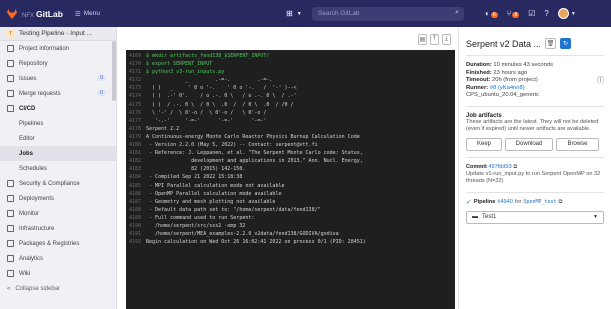 Image resolution: width=611 pixels, height=309 pixels. Describe the element at coordinates (42, 14) in the screenshot. I see `brand-name: NFX GitLab` at that location.